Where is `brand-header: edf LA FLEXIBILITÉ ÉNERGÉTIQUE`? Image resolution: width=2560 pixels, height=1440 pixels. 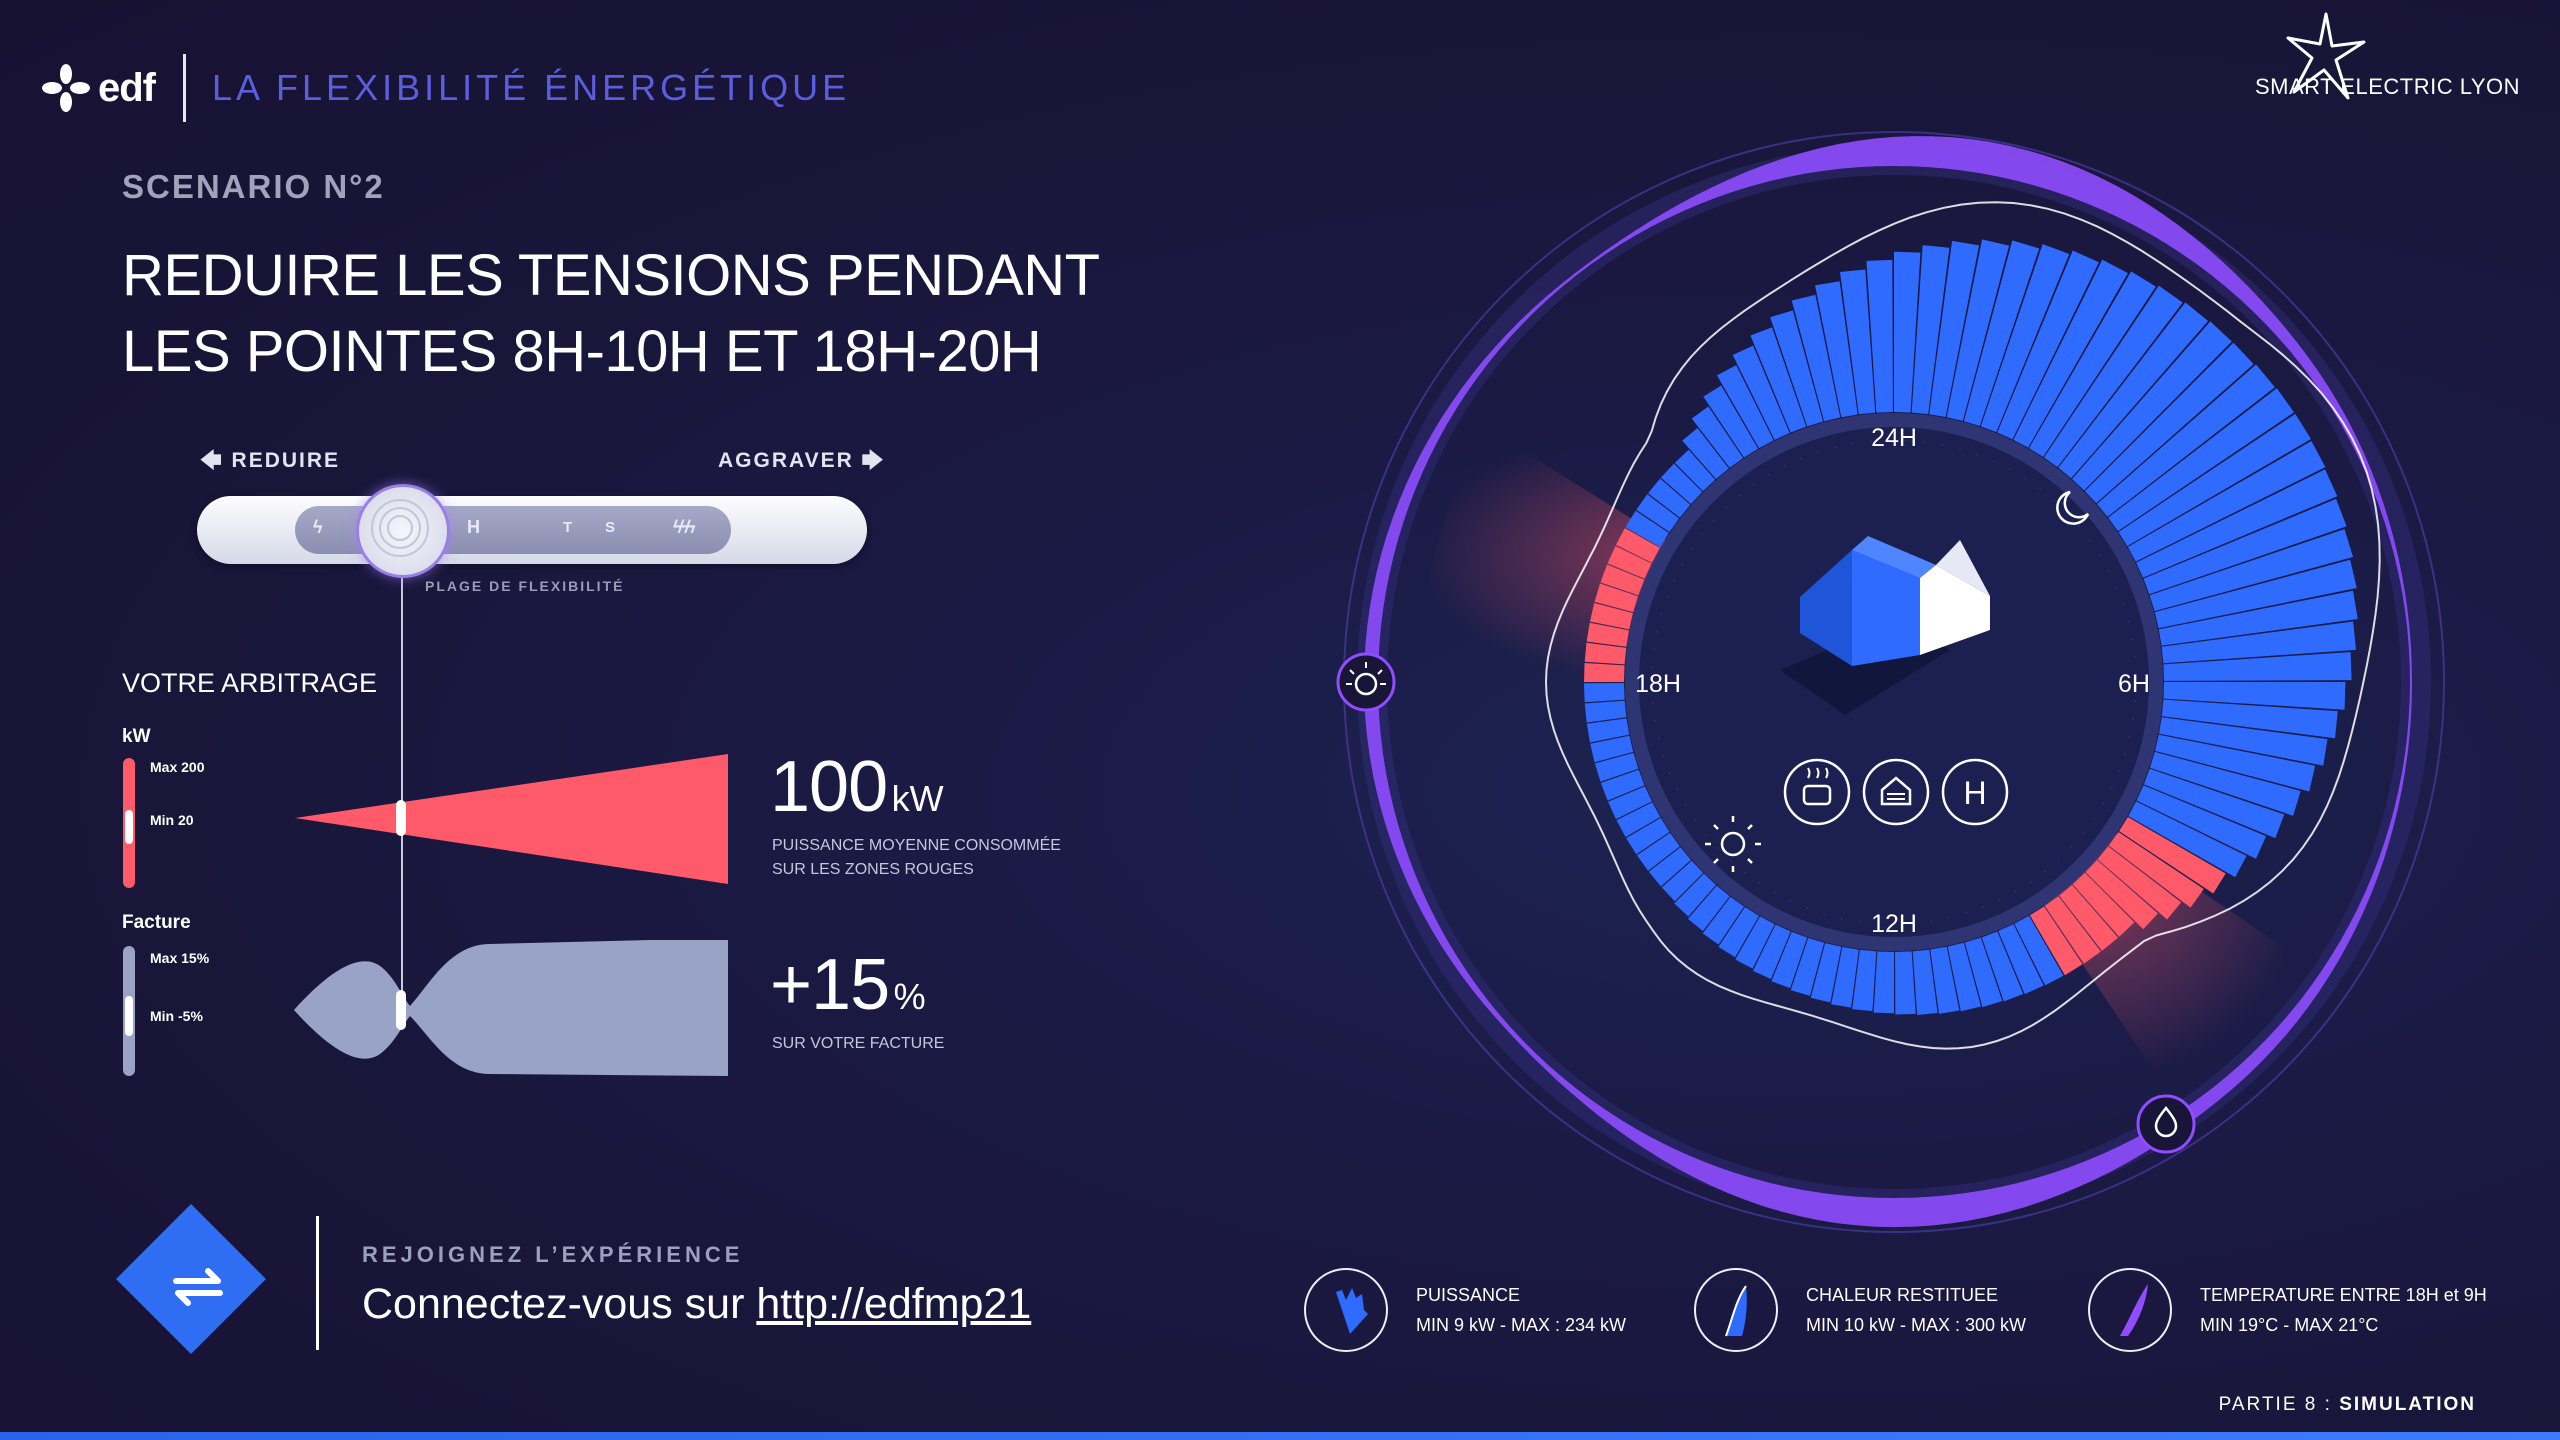
brand-header: edf LA FLEXIBILITÉ ÉNERGÉTIQUE is located at coordinates (445, 88).